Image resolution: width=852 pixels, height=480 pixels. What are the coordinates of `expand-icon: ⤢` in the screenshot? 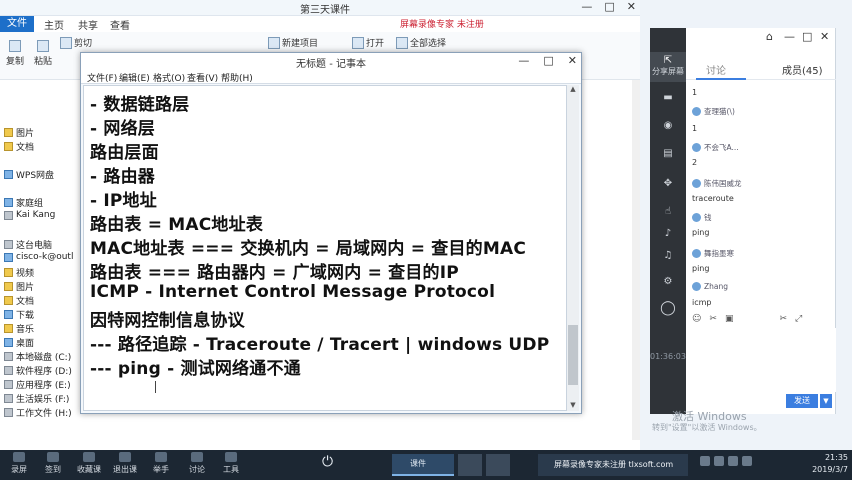 It's located at (798, 321).